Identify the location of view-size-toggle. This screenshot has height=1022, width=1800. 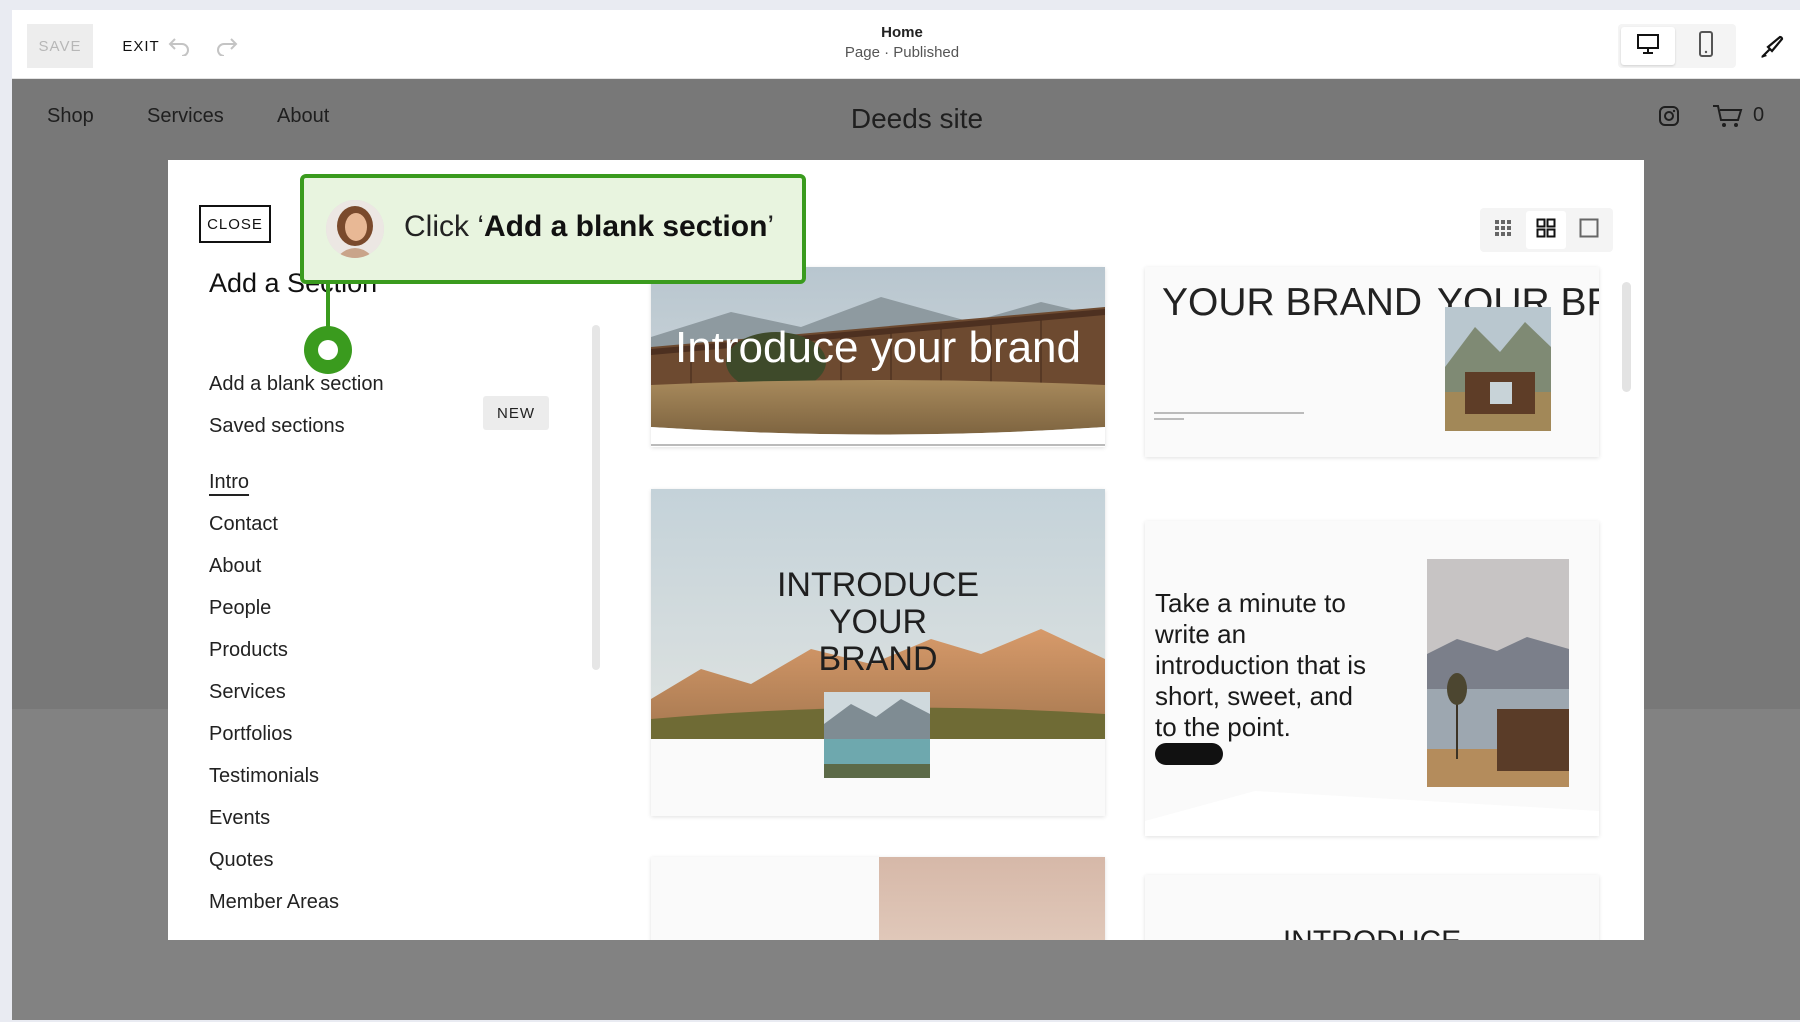
(1546, 230).